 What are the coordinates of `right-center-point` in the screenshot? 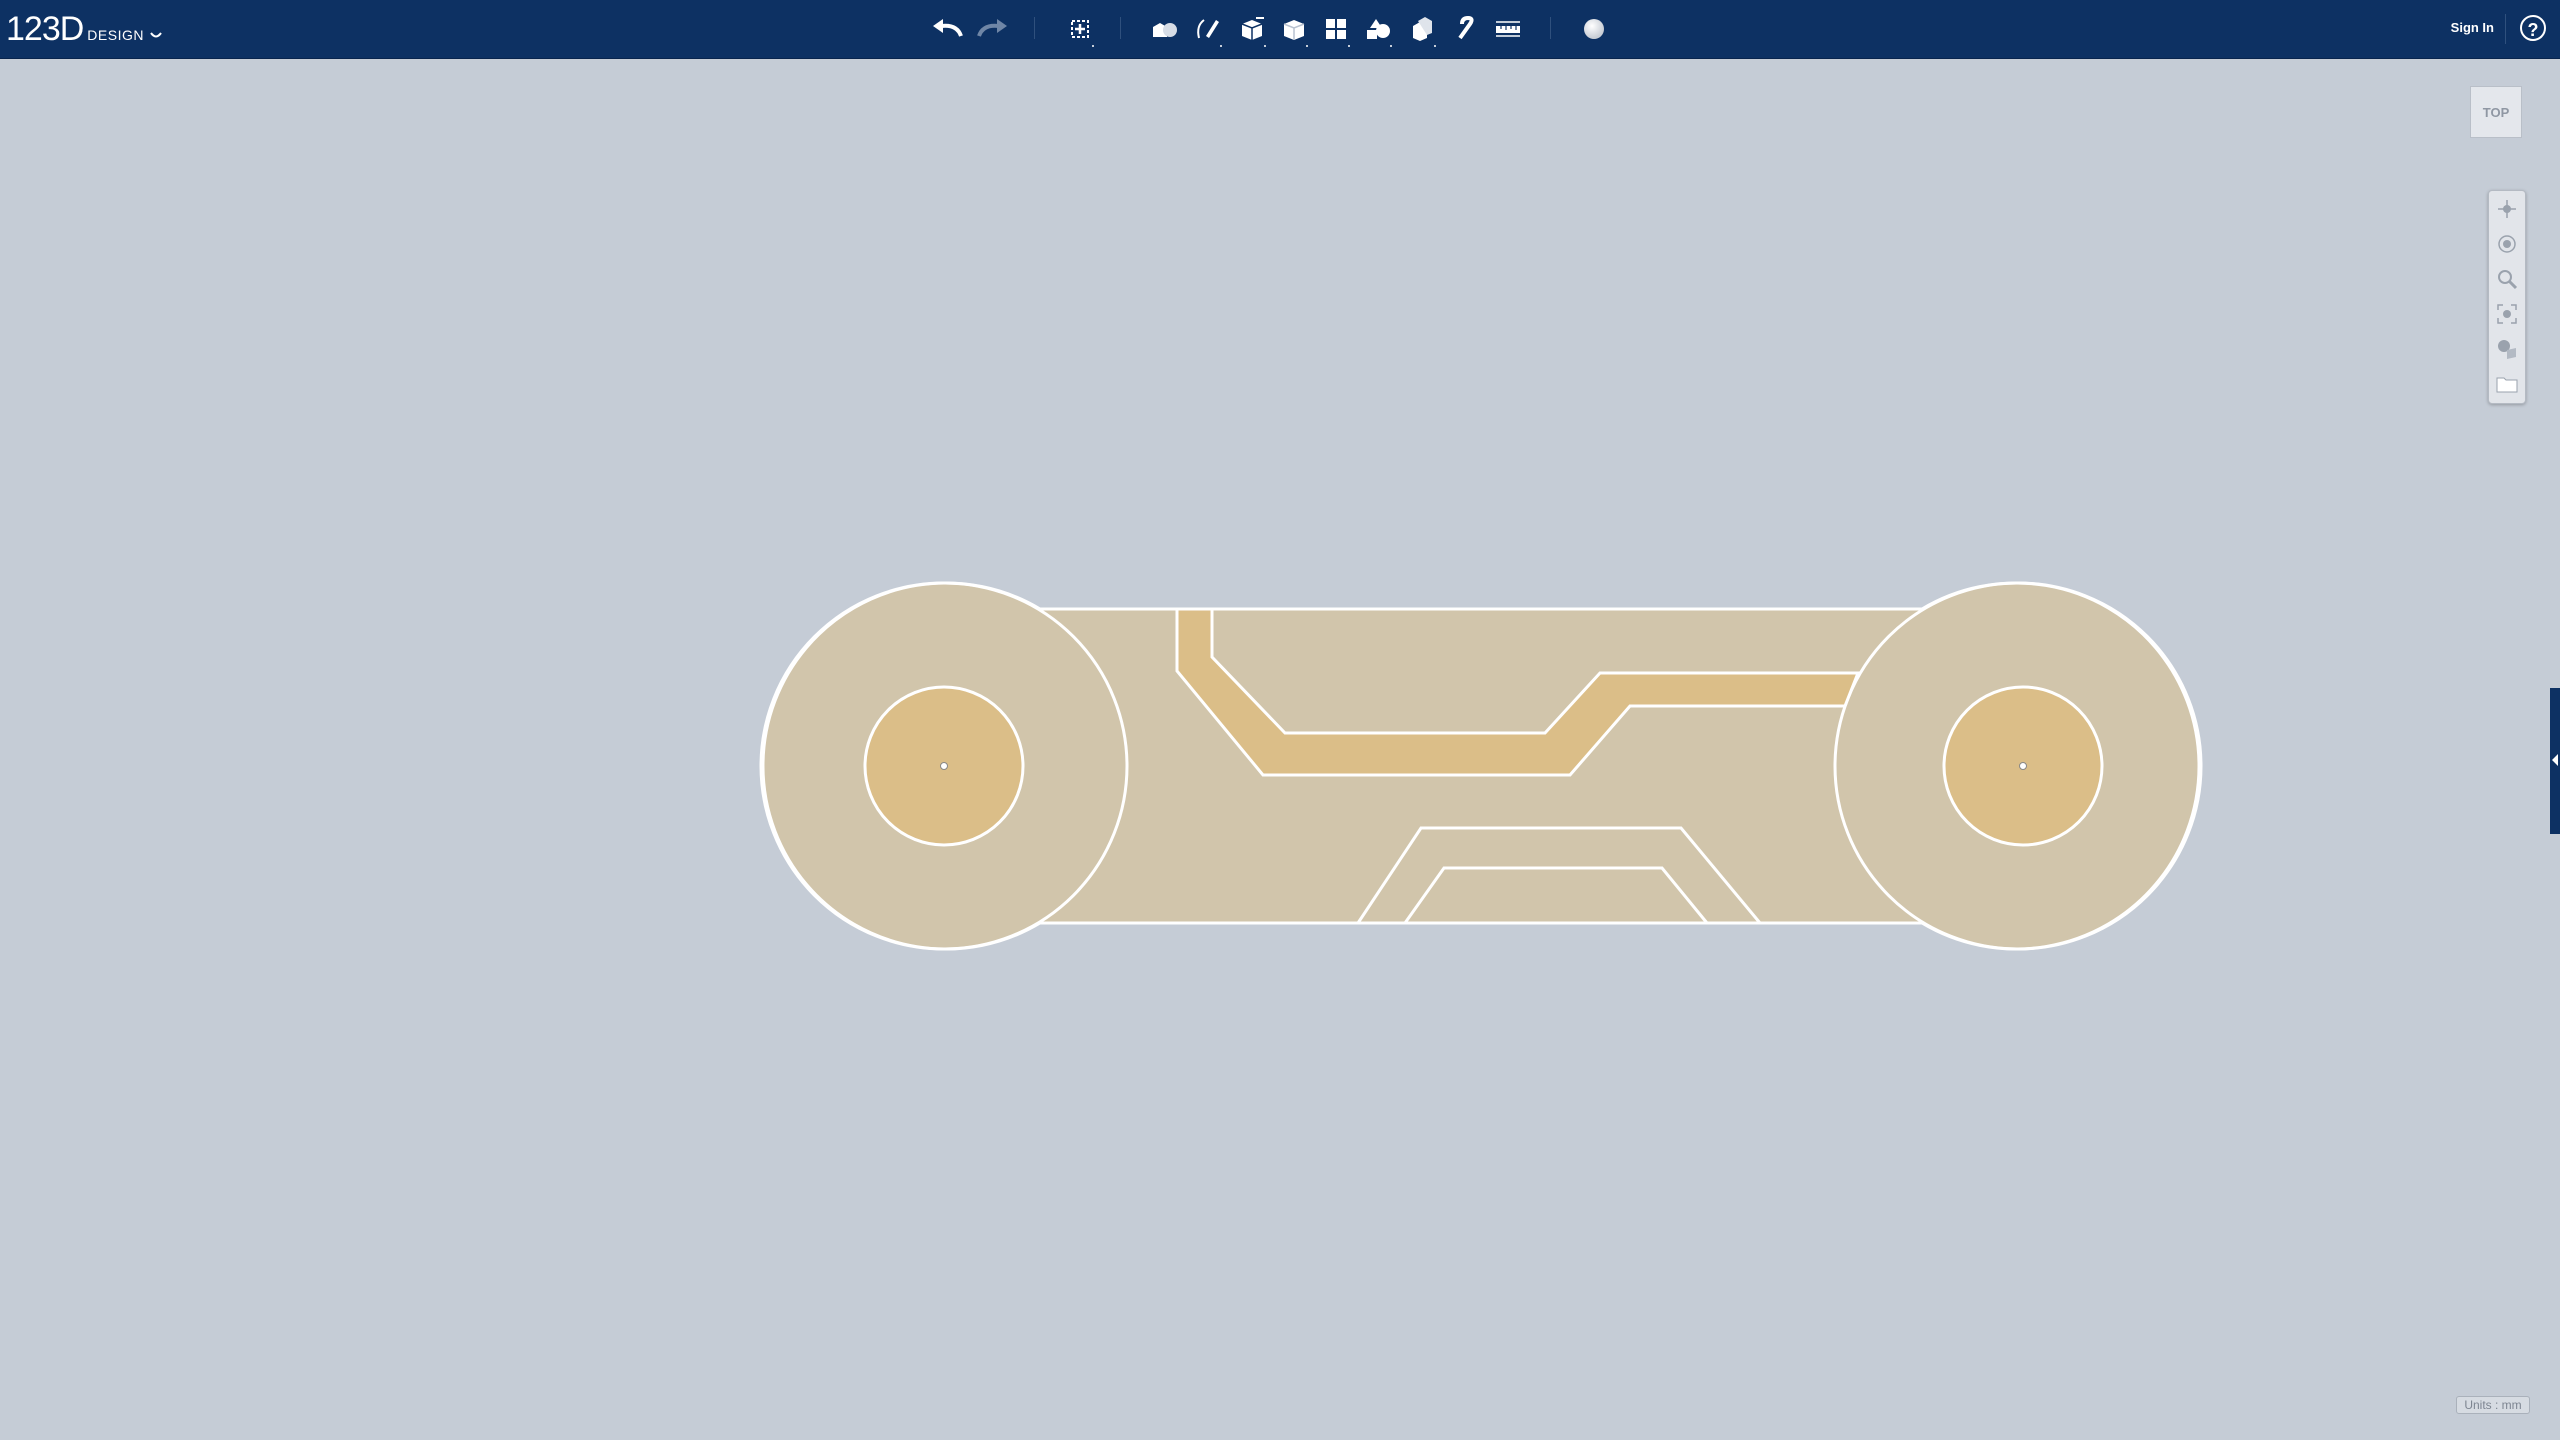 It's located at (2023, 766).